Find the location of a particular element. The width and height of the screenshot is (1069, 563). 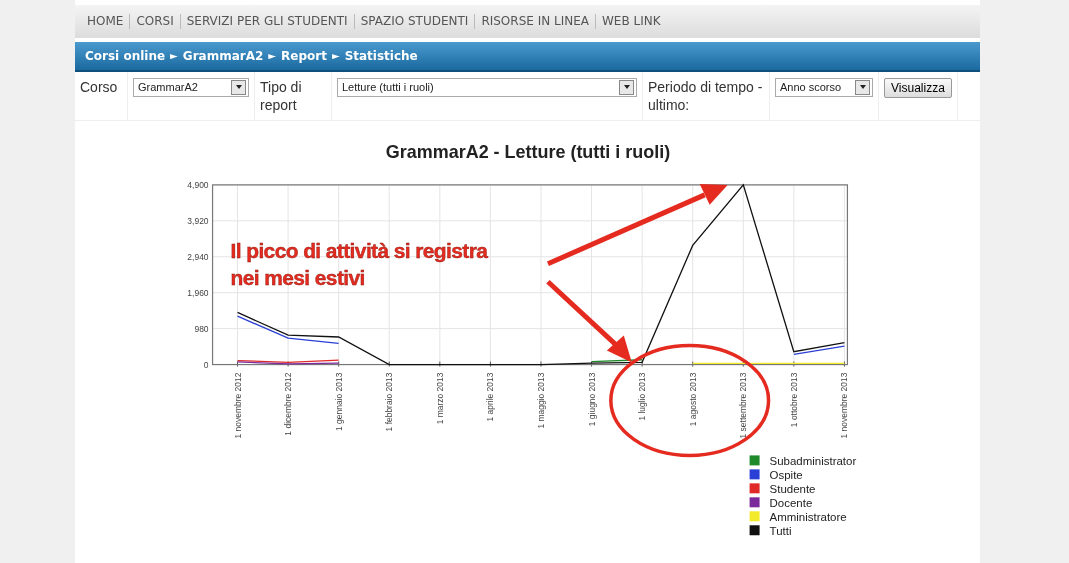

x-tick-label: 1 novembre 2012 is located at coordinates (237, 405).